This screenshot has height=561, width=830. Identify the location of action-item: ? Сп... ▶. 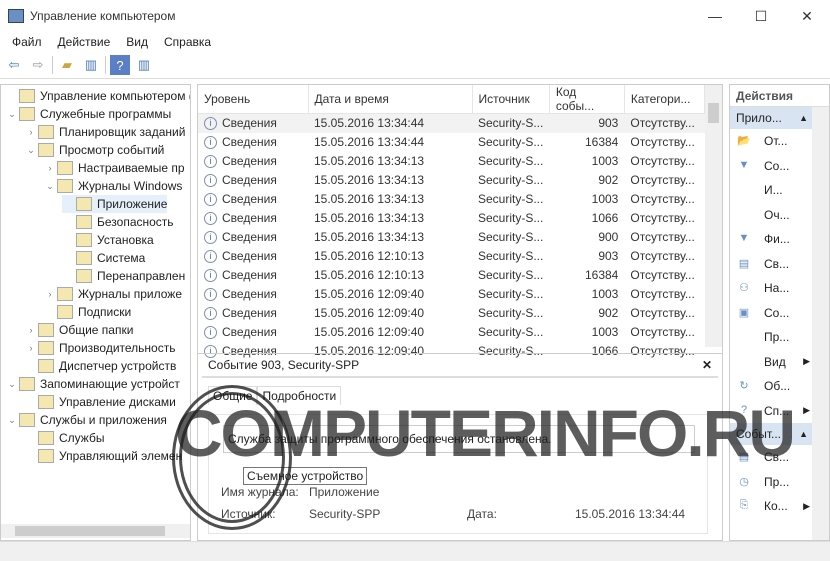
(771, 411).